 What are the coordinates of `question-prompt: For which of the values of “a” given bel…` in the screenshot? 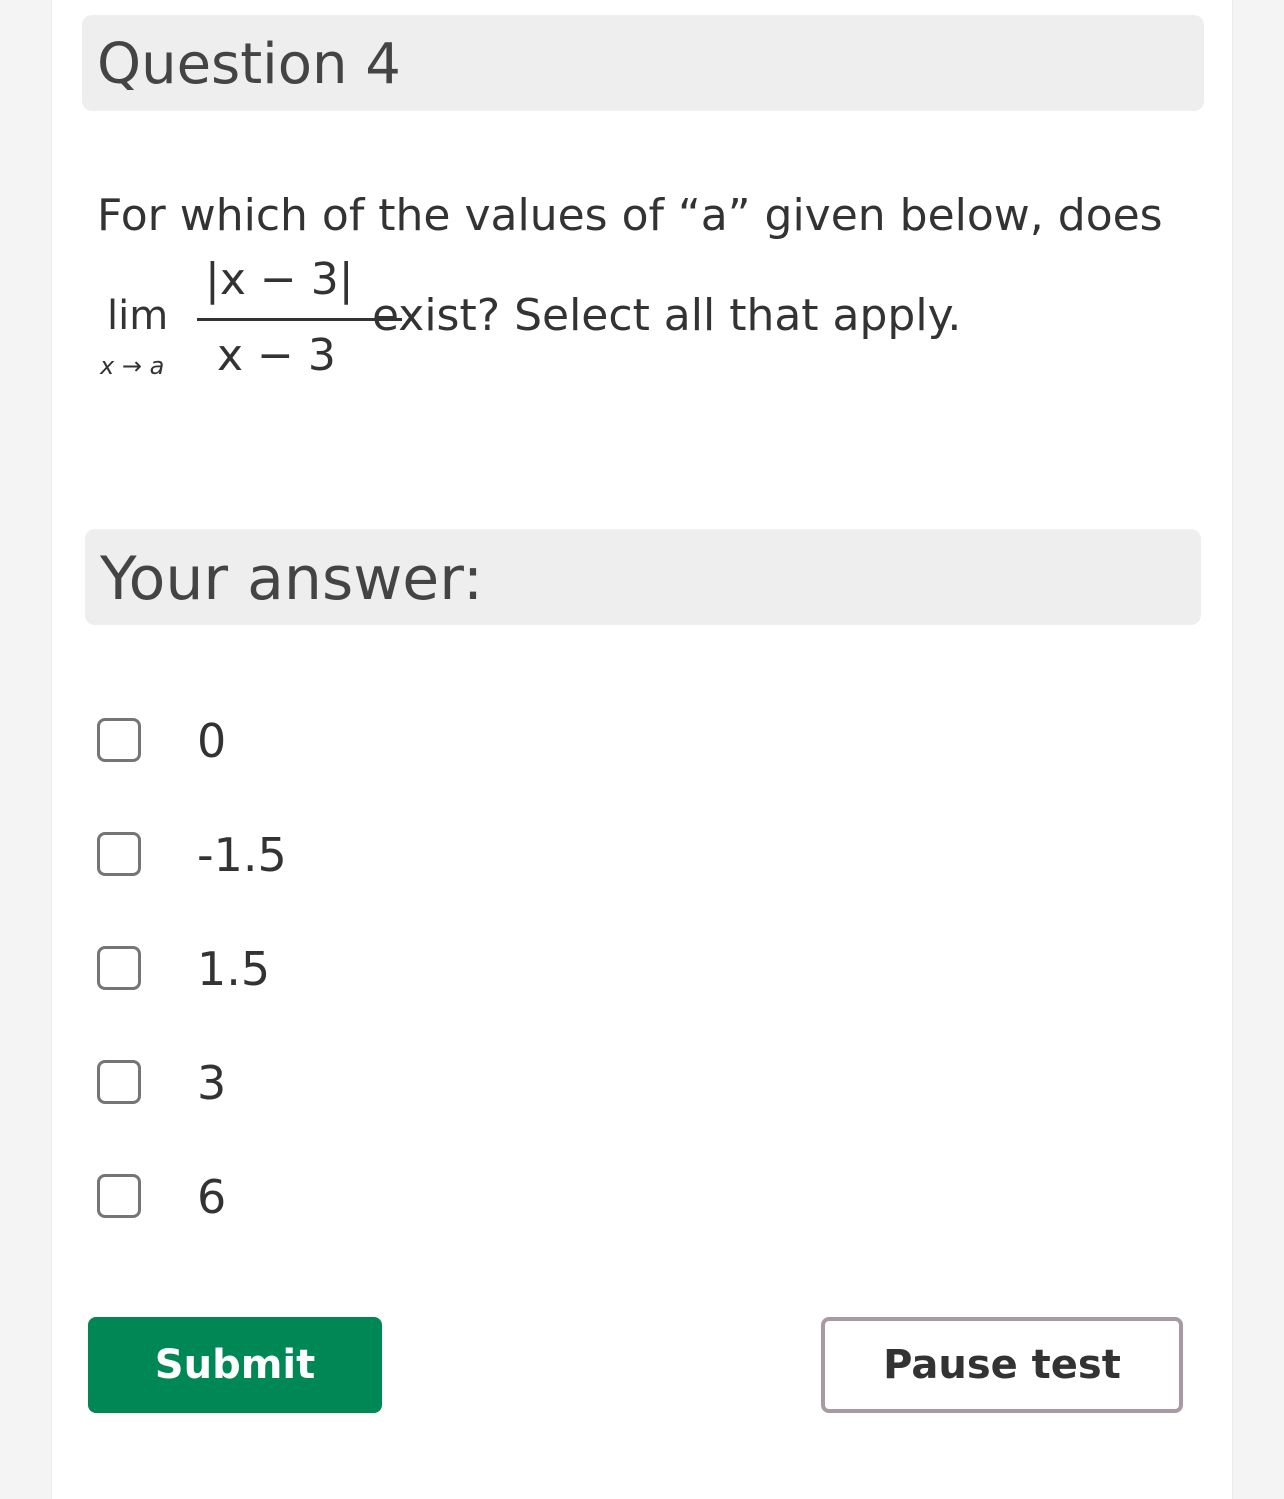 It's located at (630, 215).